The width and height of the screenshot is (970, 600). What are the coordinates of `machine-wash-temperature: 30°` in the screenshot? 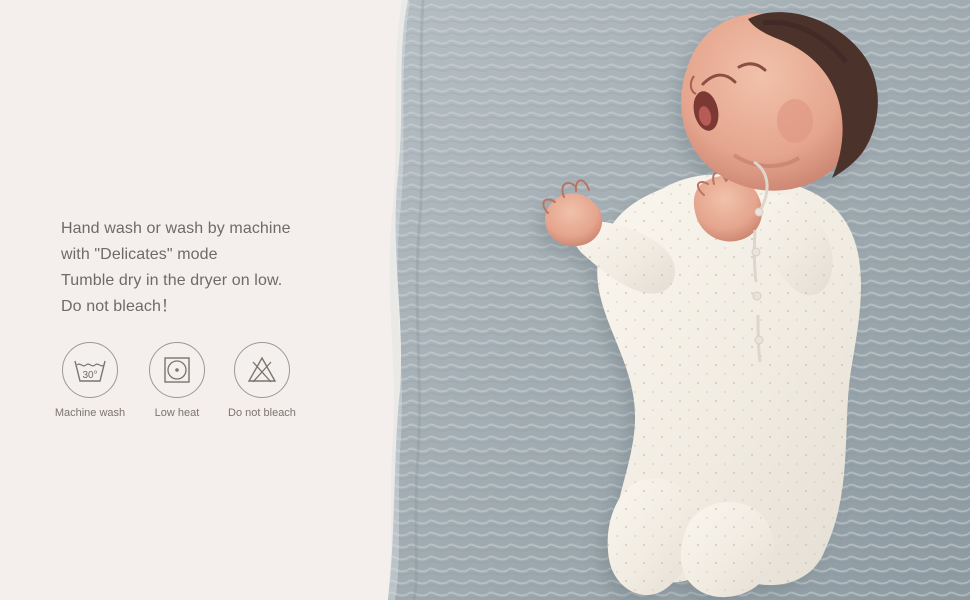 It's located at (89, 375).